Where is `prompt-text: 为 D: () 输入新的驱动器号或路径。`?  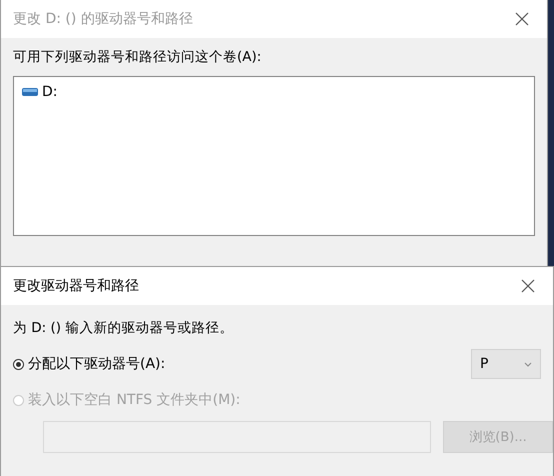
prompt-text: 为 D: () 输入新的驱动器号或路径。 is located at coordinates (123, 328).